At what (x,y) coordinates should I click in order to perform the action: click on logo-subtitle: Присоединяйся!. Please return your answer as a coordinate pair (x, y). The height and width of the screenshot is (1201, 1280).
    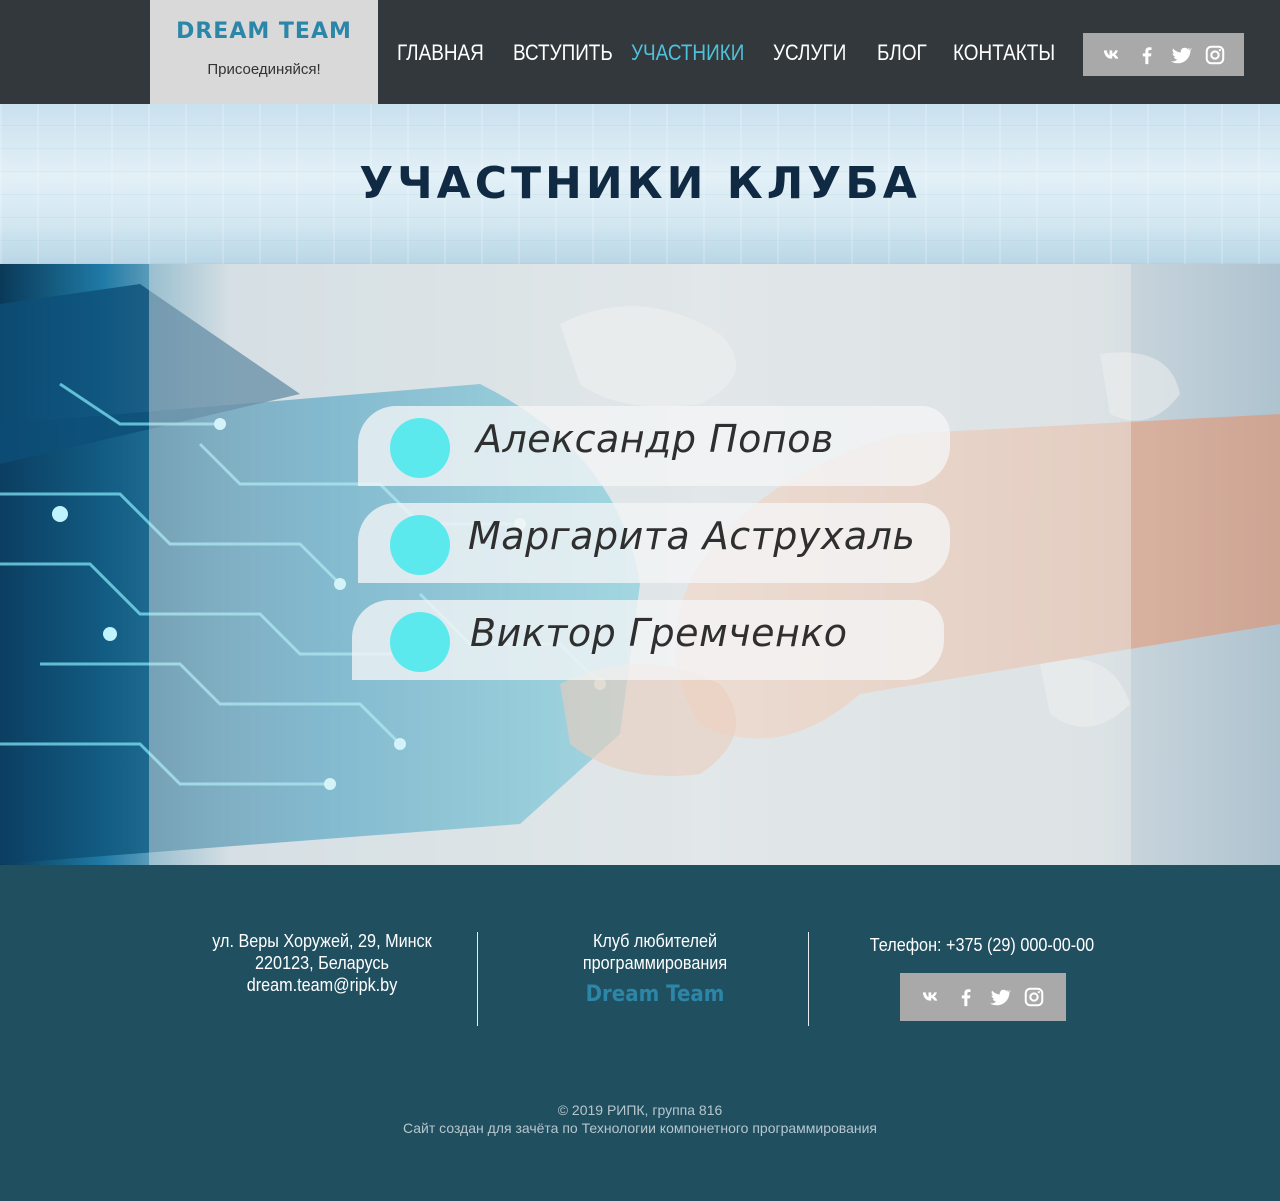
    Looking at the image, I should click on (264, 69).